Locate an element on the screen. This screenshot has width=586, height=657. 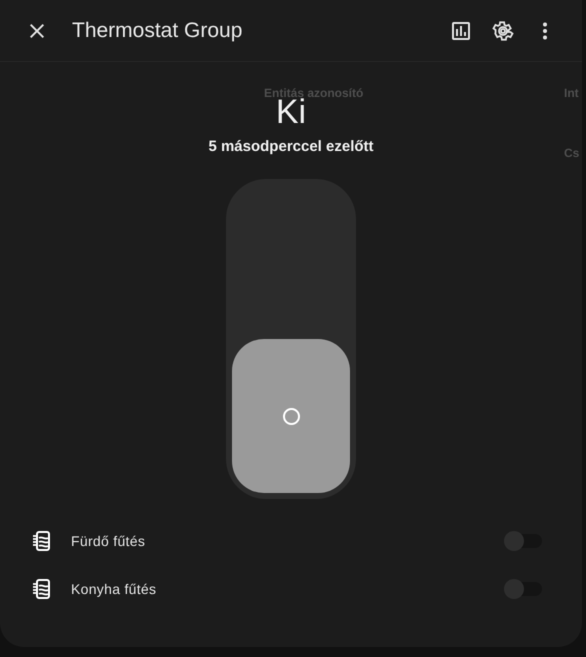
more-options-icon is located at coordinates (545, 30).